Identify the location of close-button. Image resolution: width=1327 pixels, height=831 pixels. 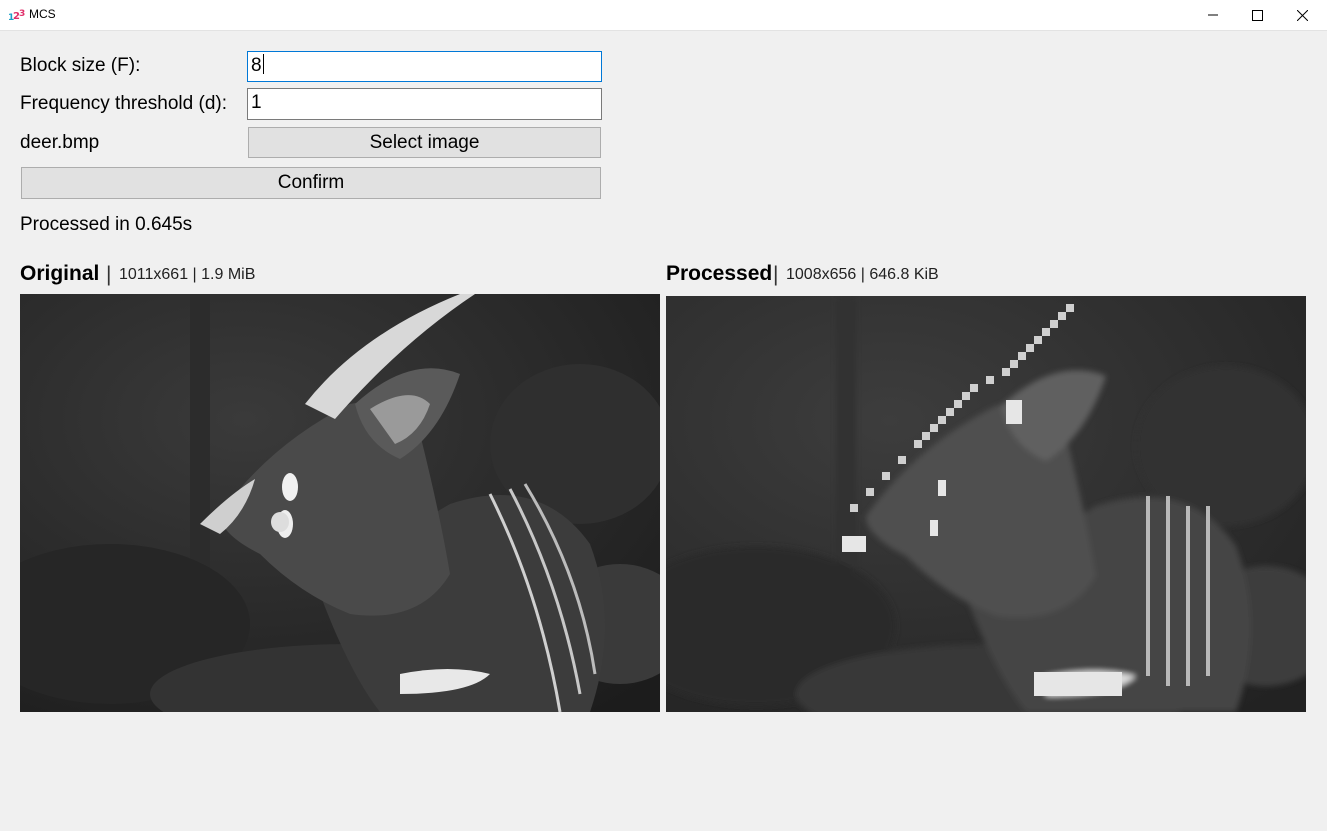
(1302, 15).